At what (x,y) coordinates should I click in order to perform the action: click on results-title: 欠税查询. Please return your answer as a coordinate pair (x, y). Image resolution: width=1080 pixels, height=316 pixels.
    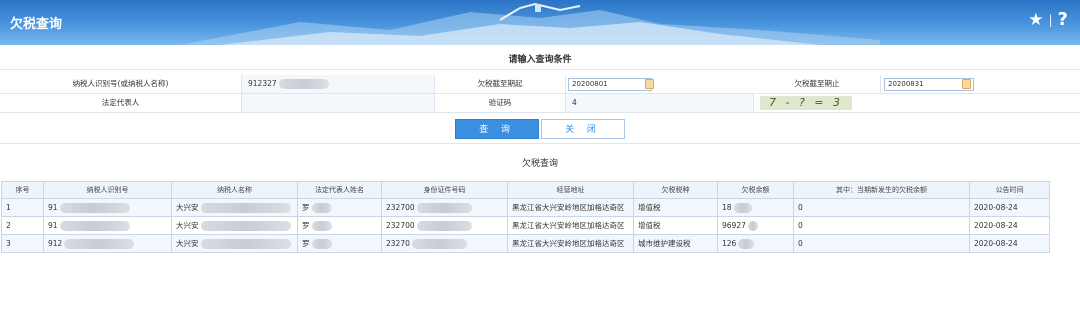
    Looking at the image, I should click on (539, 164).